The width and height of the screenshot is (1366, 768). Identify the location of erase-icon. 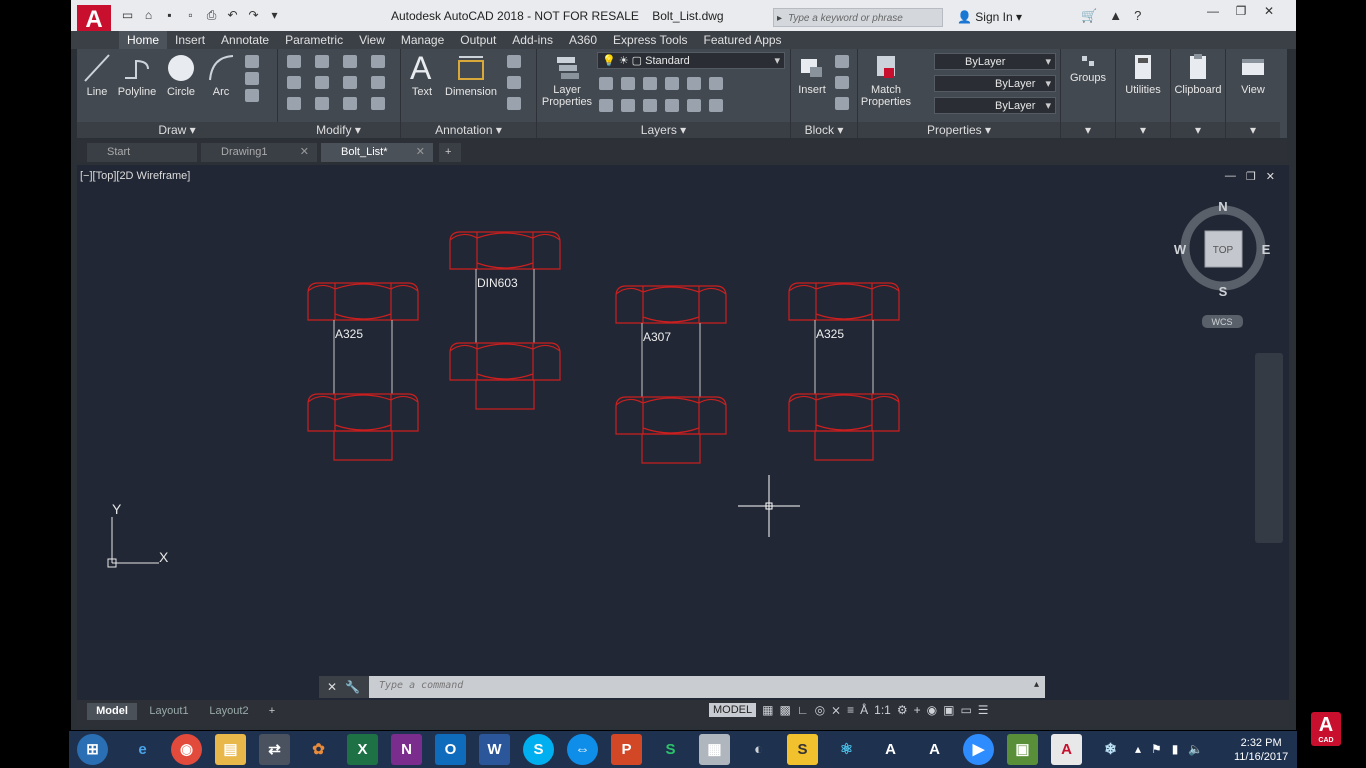
(378, 61).